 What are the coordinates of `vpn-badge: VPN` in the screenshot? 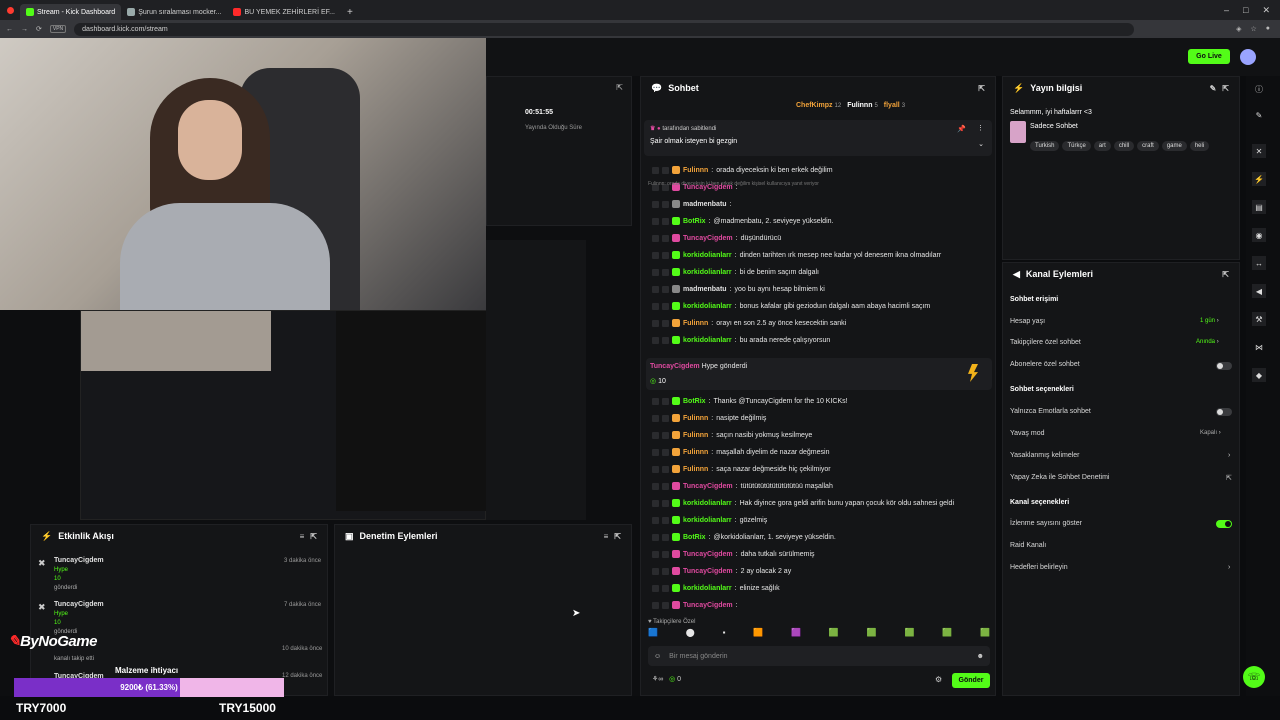 It's located at (58, 29).